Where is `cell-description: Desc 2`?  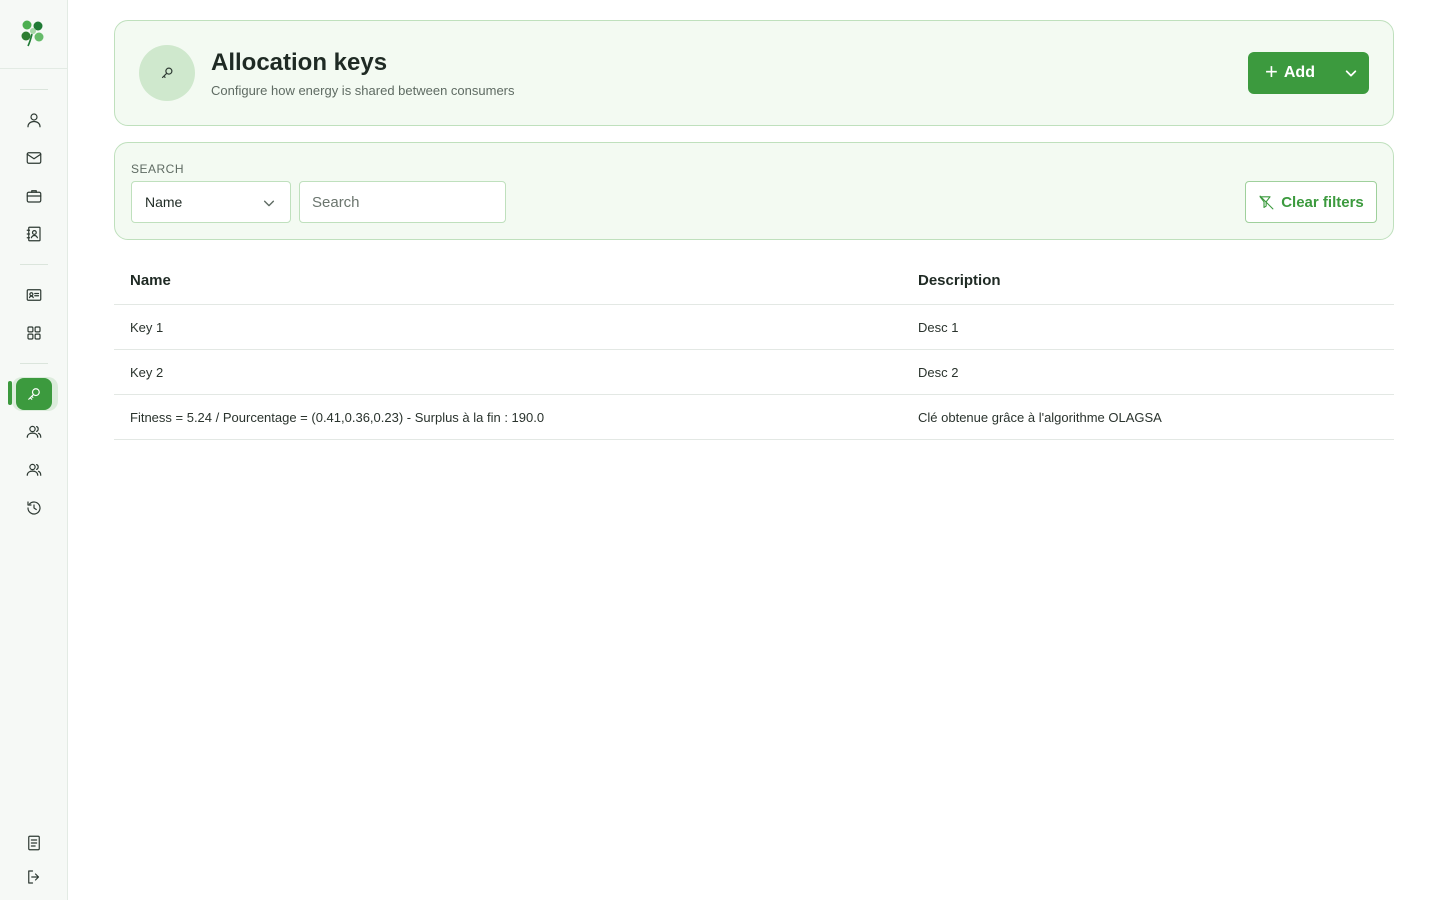 cell-description: Desc 2 is located at coordinates (938, 372).